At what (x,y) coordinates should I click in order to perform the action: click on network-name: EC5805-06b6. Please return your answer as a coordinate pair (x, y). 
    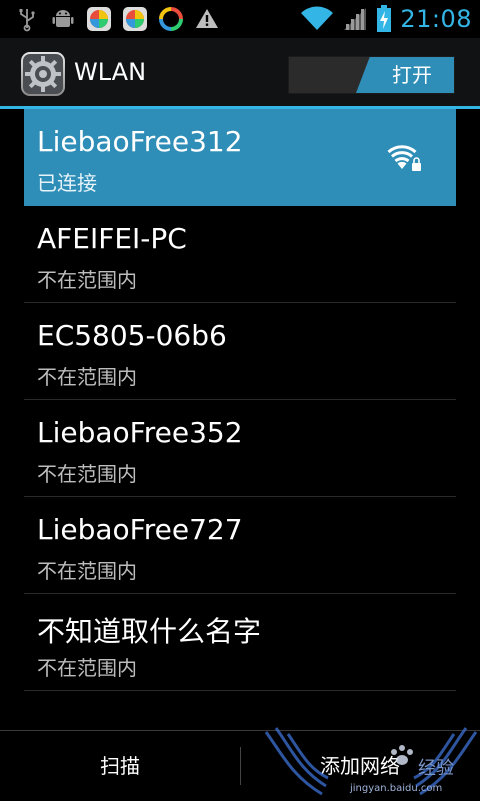
    Looking at the image, I should click on (132, 335).